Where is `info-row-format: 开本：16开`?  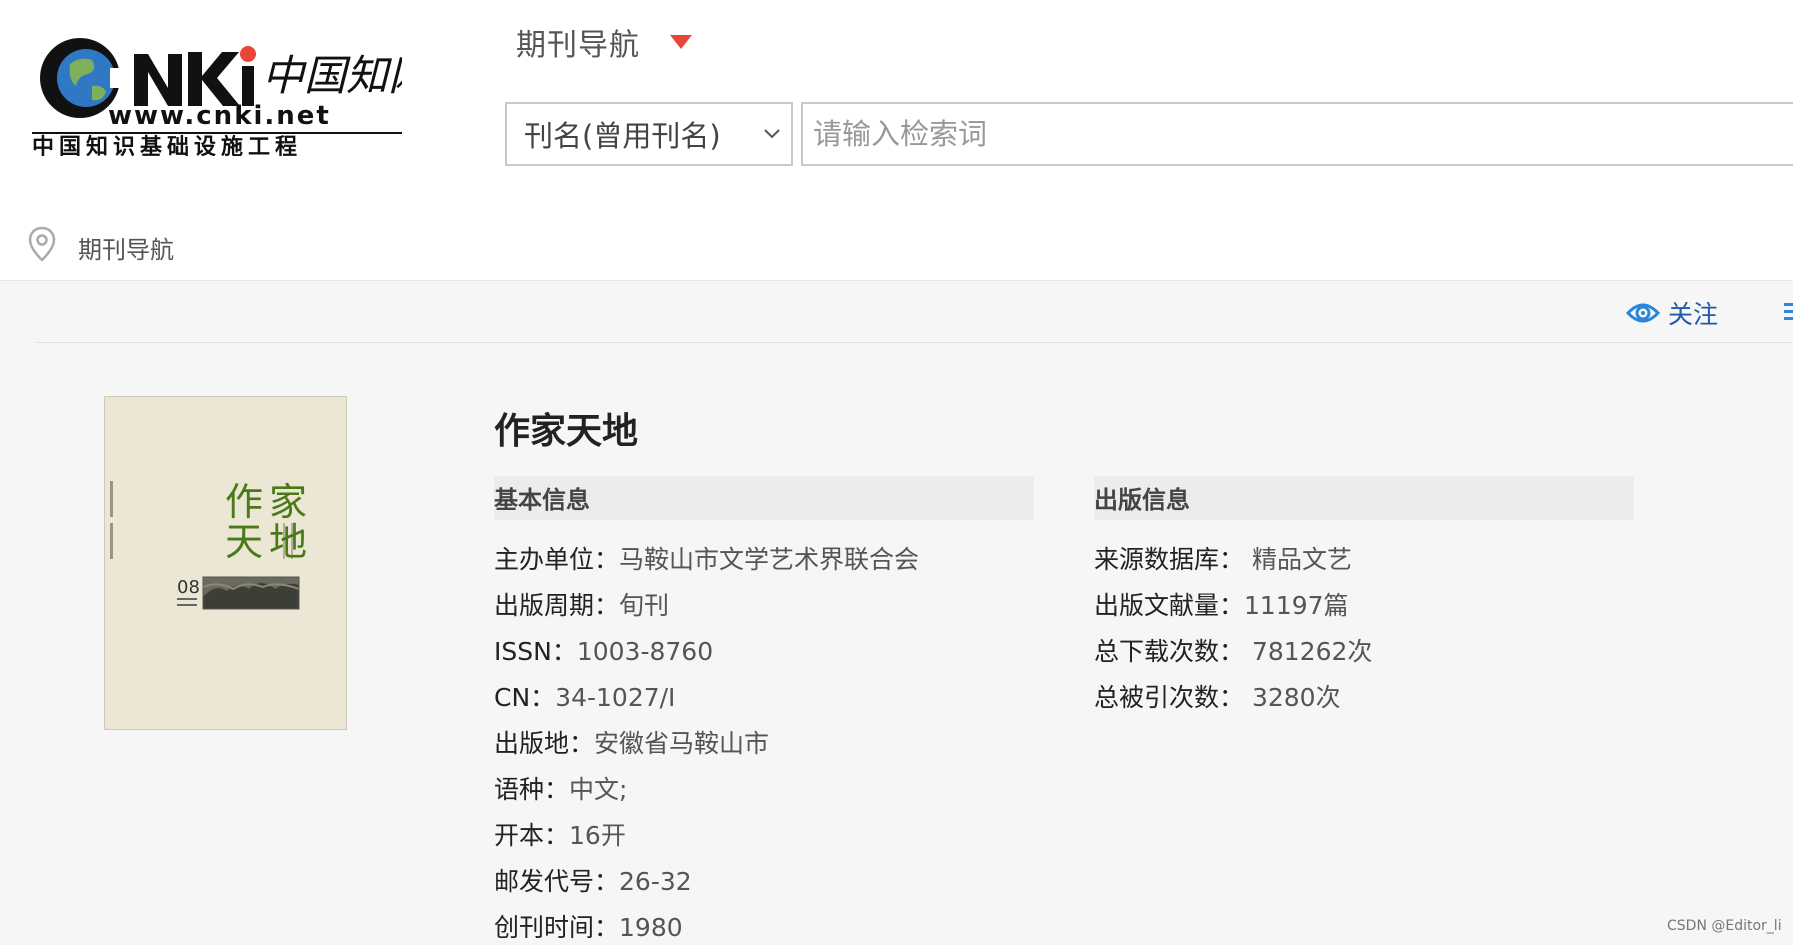
info-row-format: 开本：16开 is located at coordinates (560, 834).